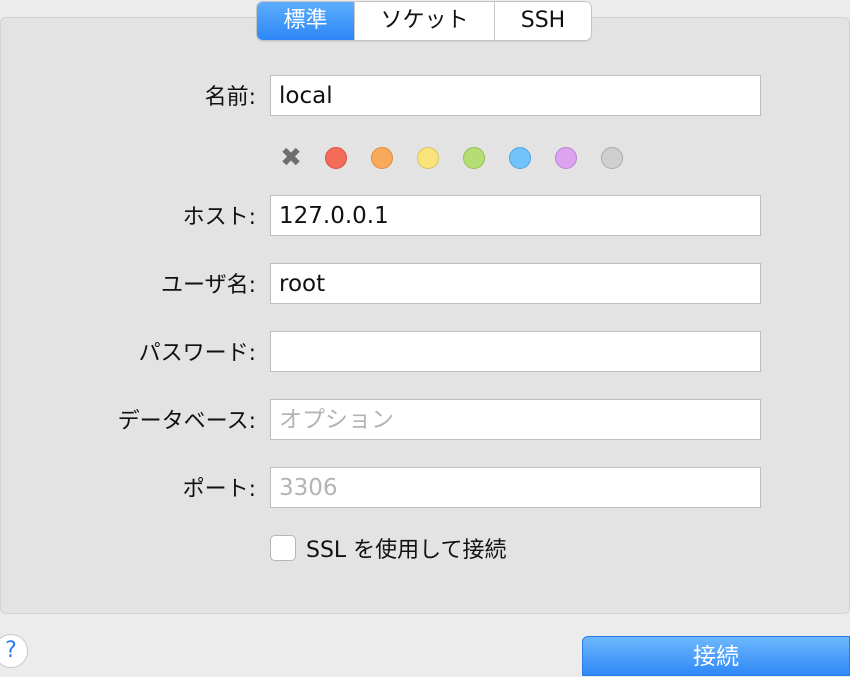 This screenshot has width=850, height=677. What do you see at coordinates (515, 419) in the screenshot?
I see `database-field` at bounding box center [515, 419].